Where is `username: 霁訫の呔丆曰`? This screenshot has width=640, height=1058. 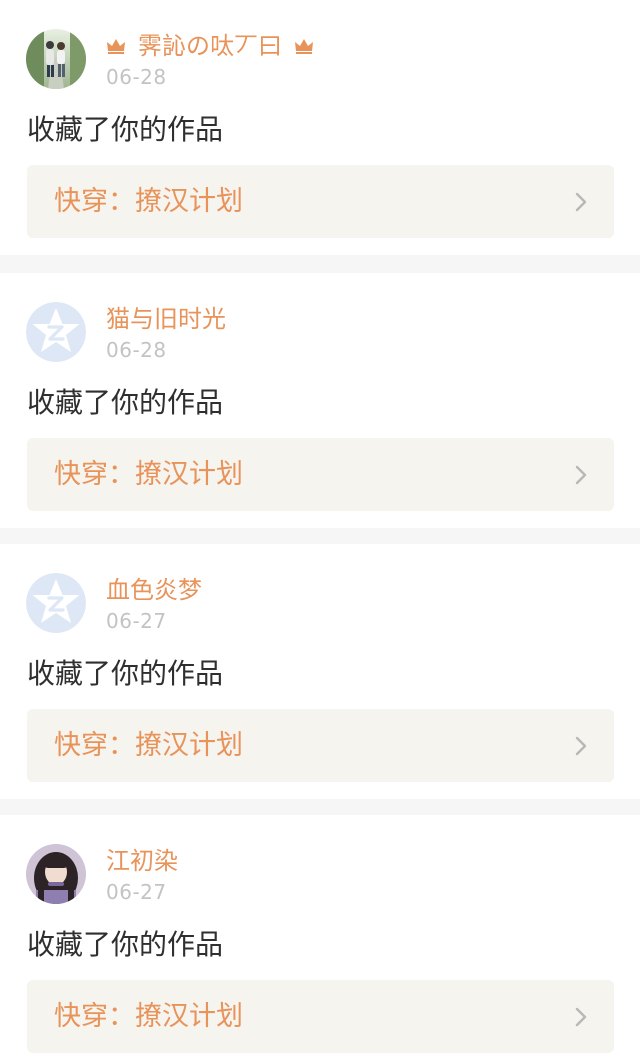 username: 霁訫の呔丆曰 is located at coordinates (210, 46).